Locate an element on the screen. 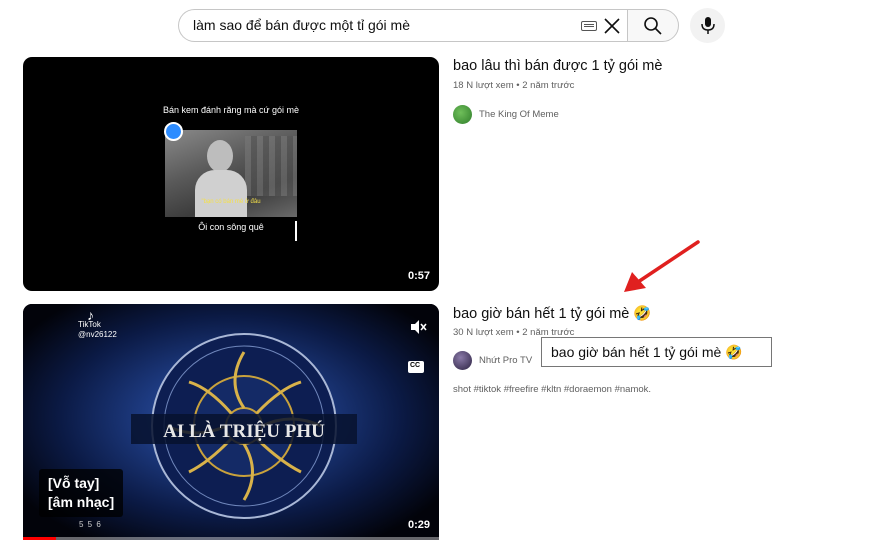 Image resolution: width=873 pixels, height=540 pixels. subtitle-box: [Vỗ tay] [âm nhạc] is located at coordinates (81, 493).